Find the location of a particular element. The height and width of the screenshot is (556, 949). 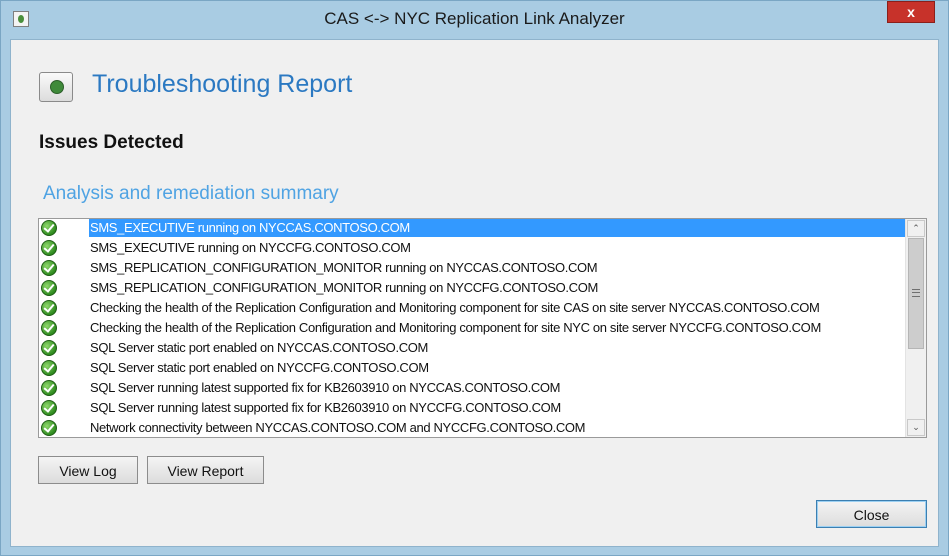

scroll-down-button: ⌄ is located at coordinates (916, 427).